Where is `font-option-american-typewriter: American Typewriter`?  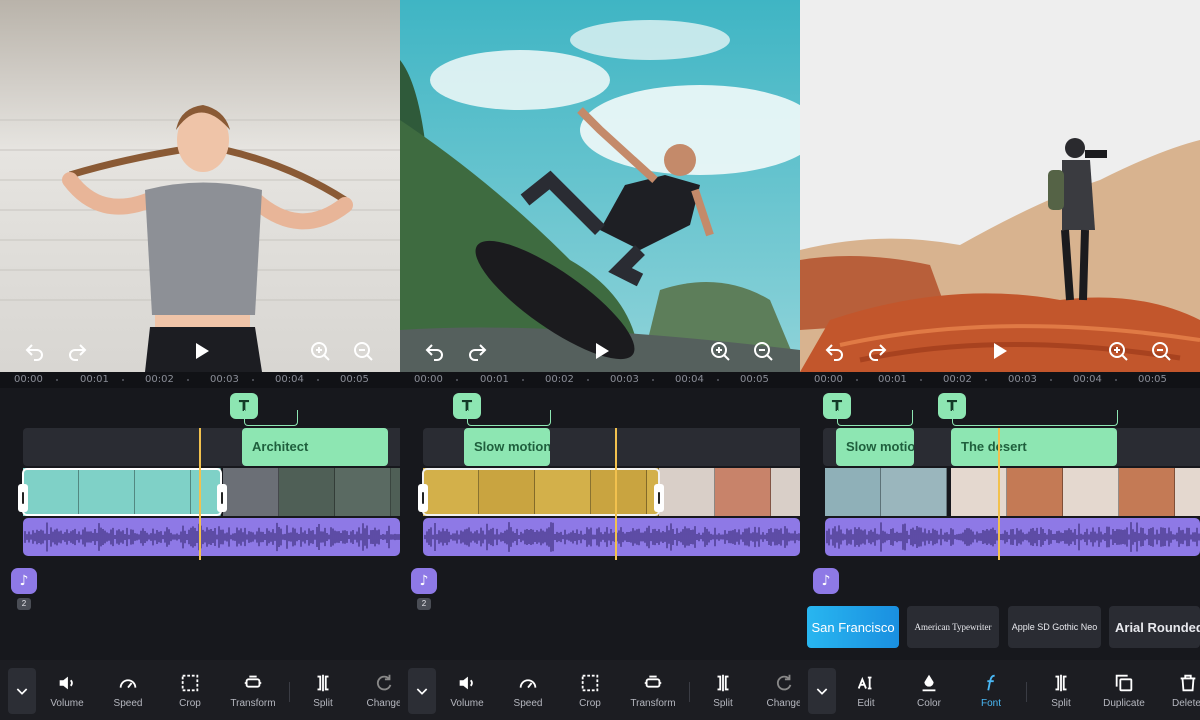 font-option-american-typewriter: American Typewriter is located at coordinates (953, 627).